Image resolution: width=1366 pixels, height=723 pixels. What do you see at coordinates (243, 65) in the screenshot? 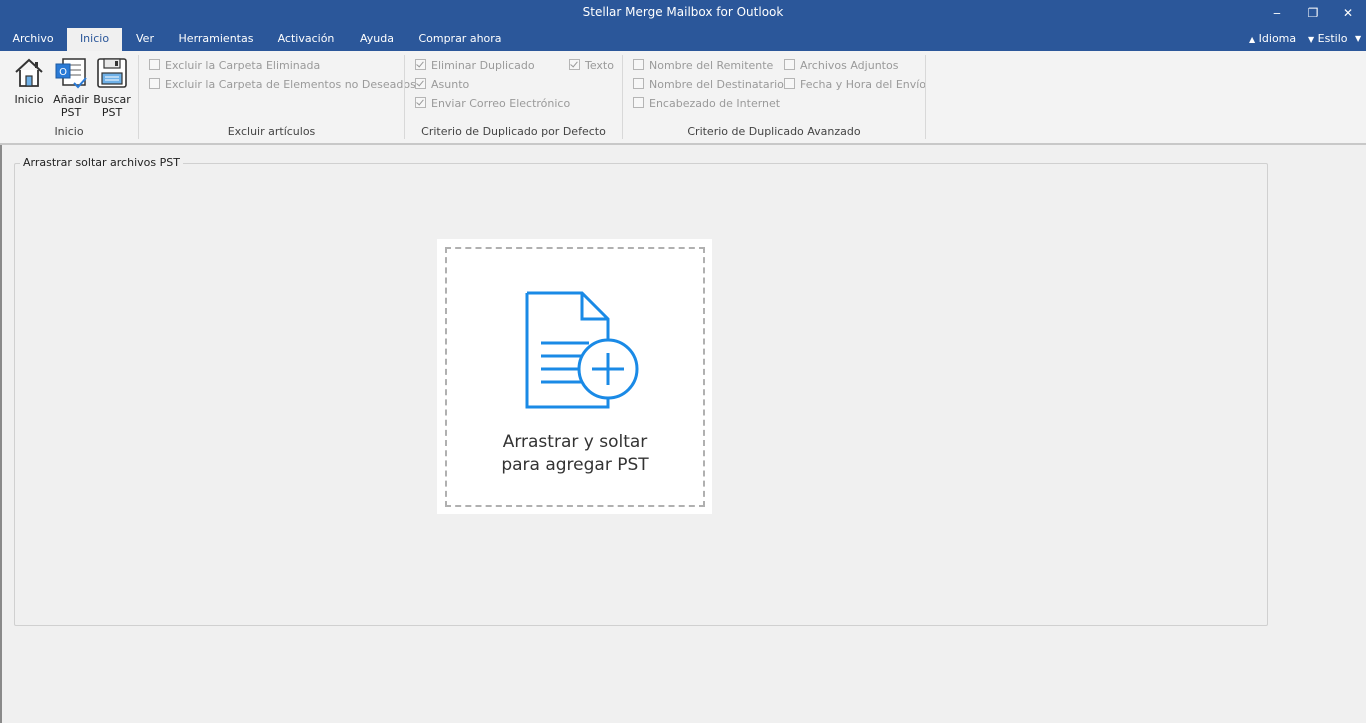
I see `checkbox-label: Excluir la Carpeta Eliminada` at bounding box center [243, 65].